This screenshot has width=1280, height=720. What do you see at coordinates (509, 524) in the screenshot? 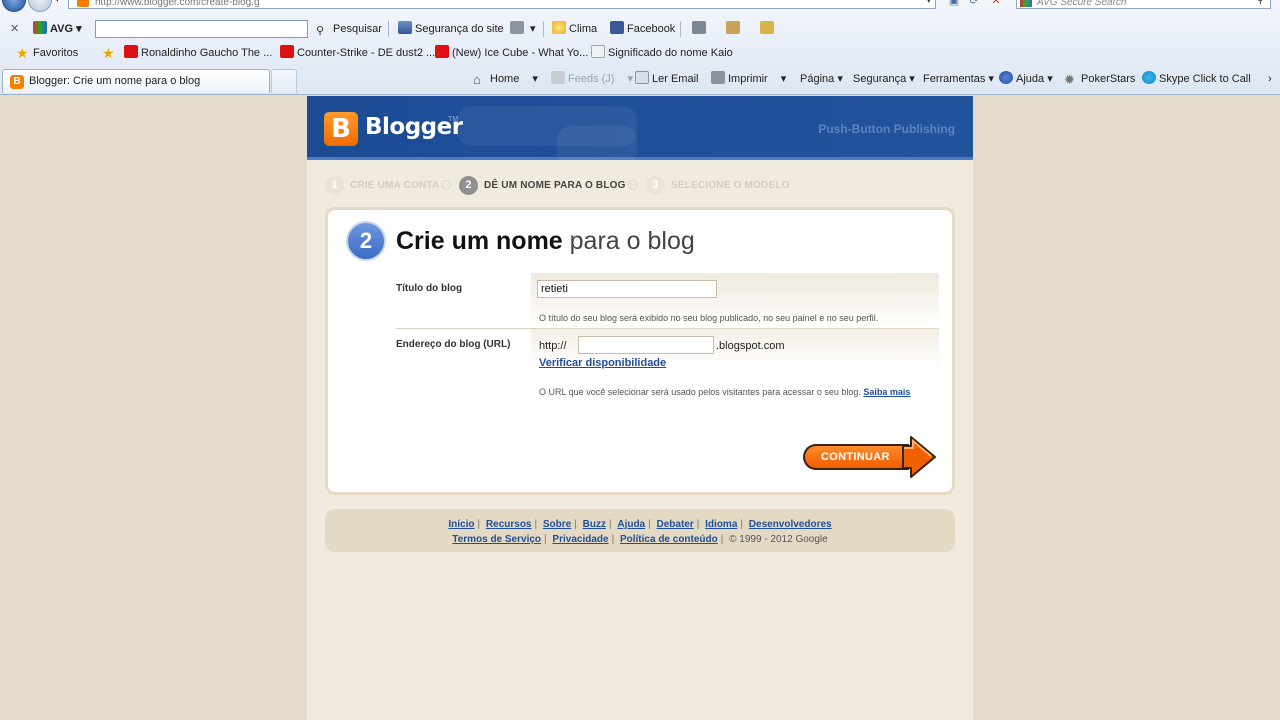
I see `footer-link-recursos: Recursos` at bounding box center [509, 524].